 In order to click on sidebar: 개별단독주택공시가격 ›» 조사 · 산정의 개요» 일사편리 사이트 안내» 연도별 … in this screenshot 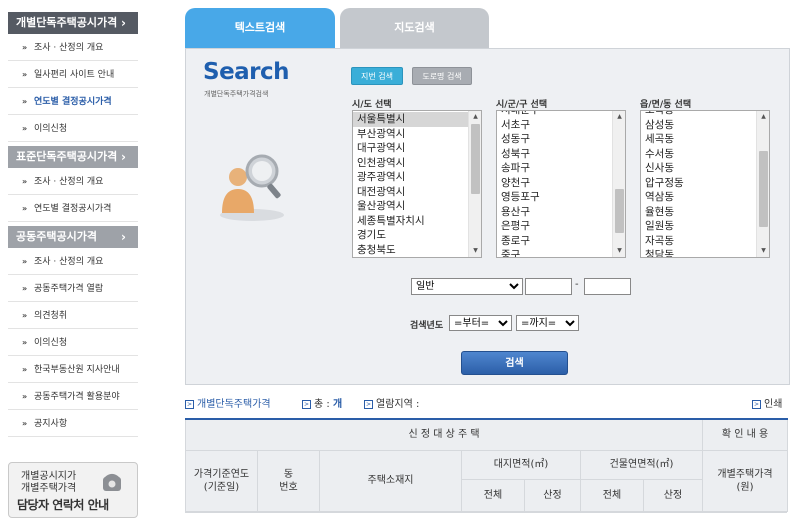, I will do `click(73, 224)`.